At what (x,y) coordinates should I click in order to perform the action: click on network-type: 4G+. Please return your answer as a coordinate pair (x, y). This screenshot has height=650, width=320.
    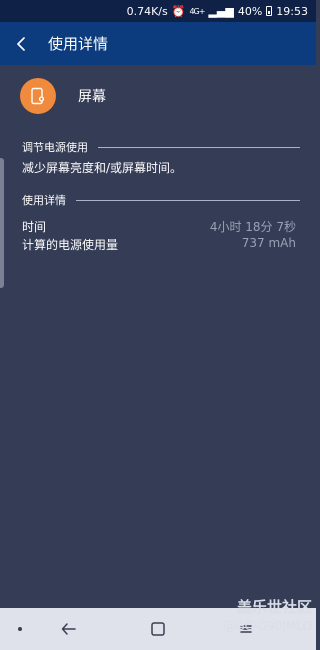
    Looking at the image, I should click on (197, 11).